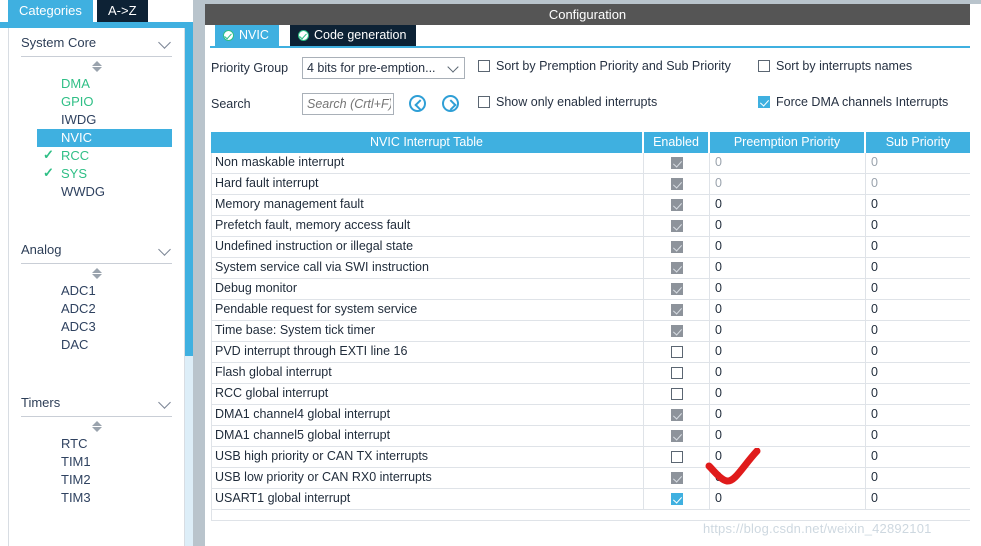 The image size is (981, 546). I want to click on table-row: DMA1 channel5 global interrupt 0 0, so click(590, 436).